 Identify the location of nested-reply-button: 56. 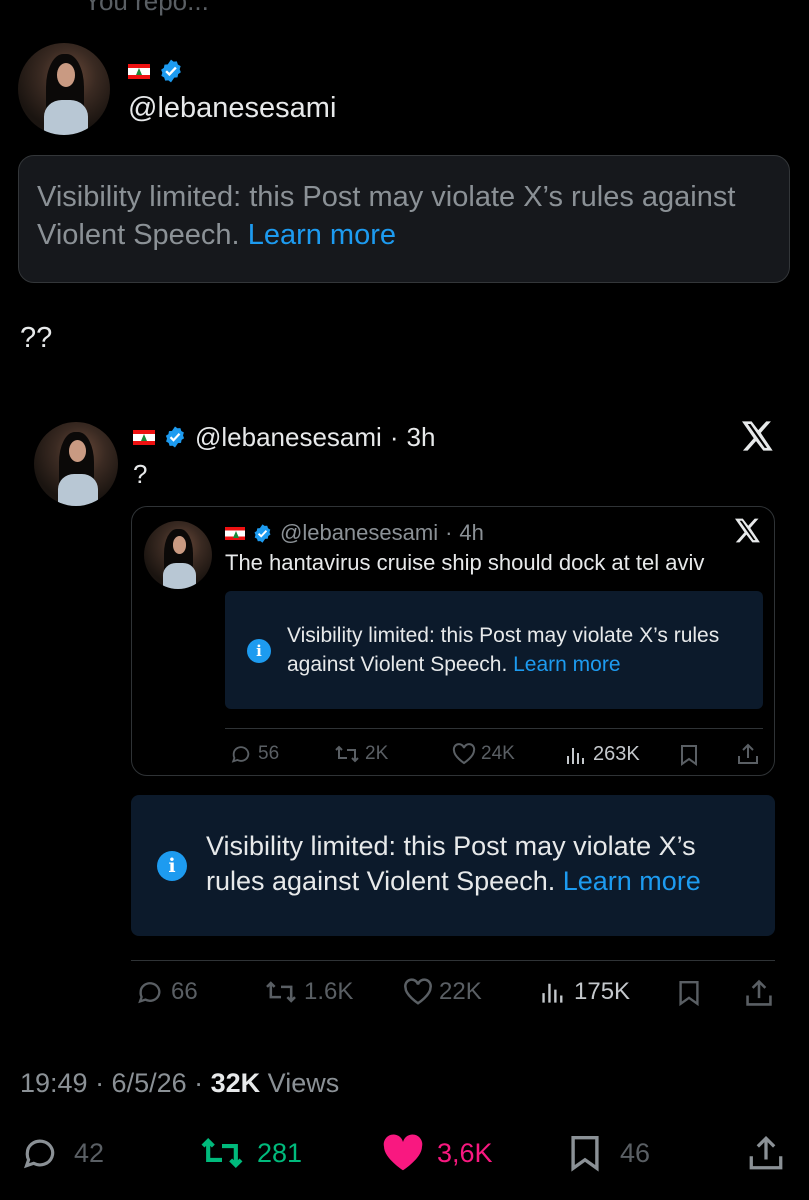
(254, 754).